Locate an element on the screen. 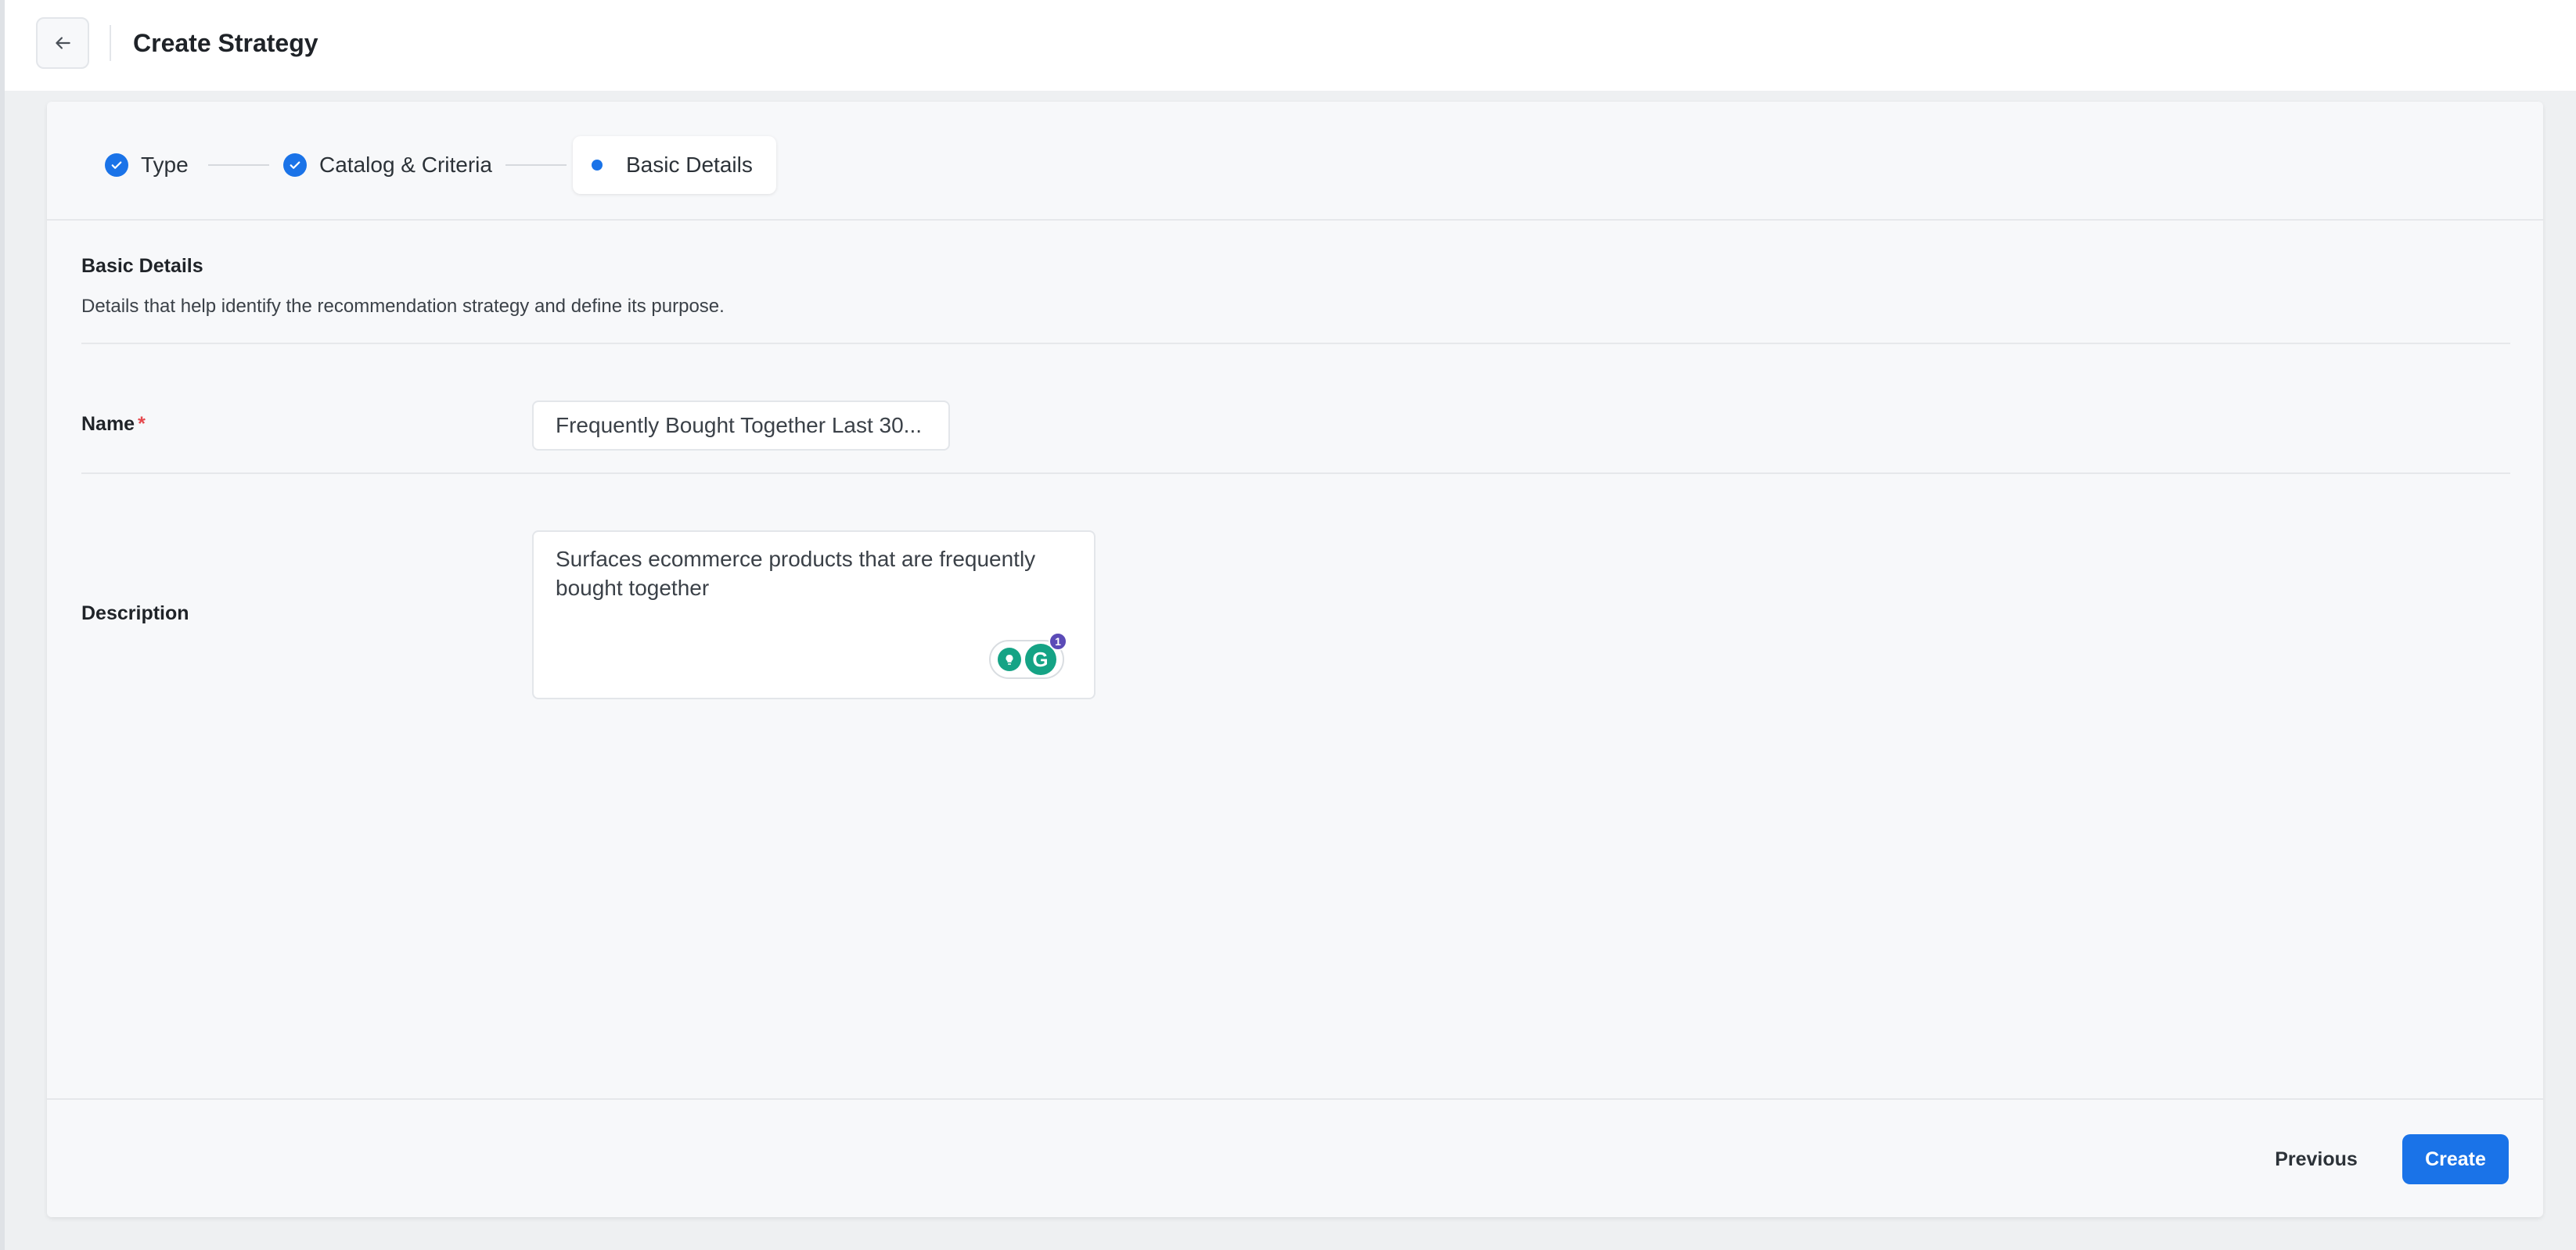 This screenshot has width=2576, height=1250. previous-button: Previous is located at coordinates (2316, 1159).